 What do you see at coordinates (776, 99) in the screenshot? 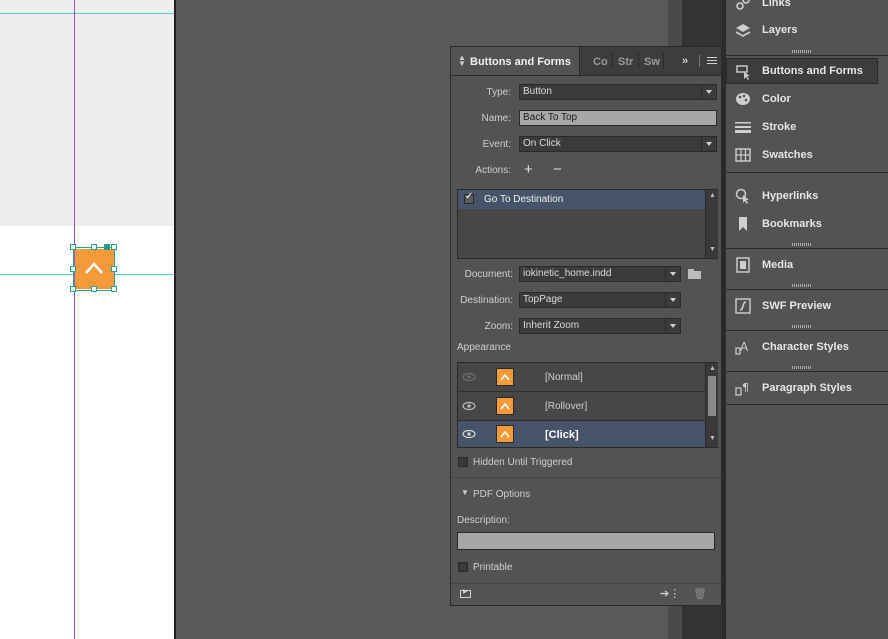
I see `dock-item-label: Color` at bounding box center [776, 99].